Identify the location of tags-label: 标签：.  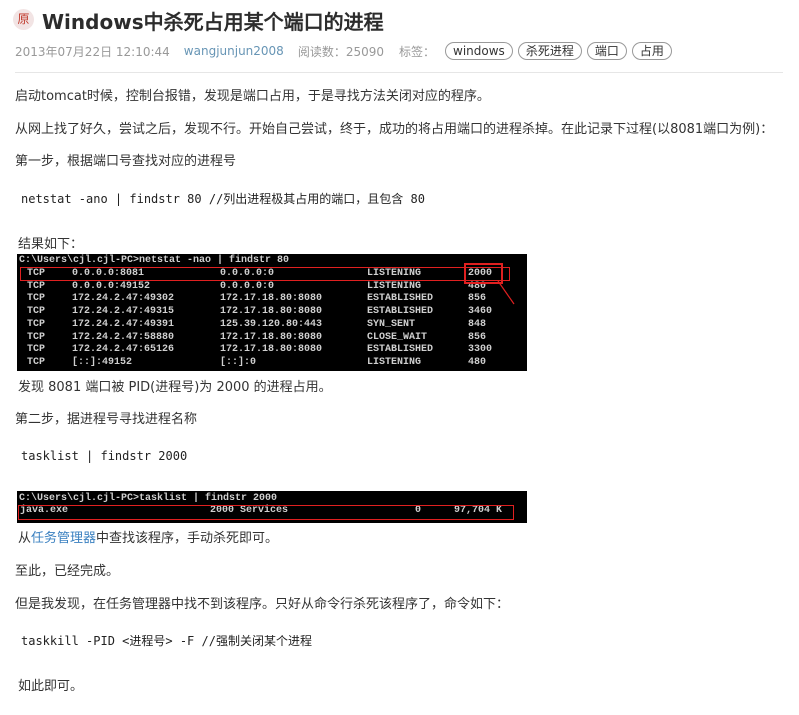
(417, 51).